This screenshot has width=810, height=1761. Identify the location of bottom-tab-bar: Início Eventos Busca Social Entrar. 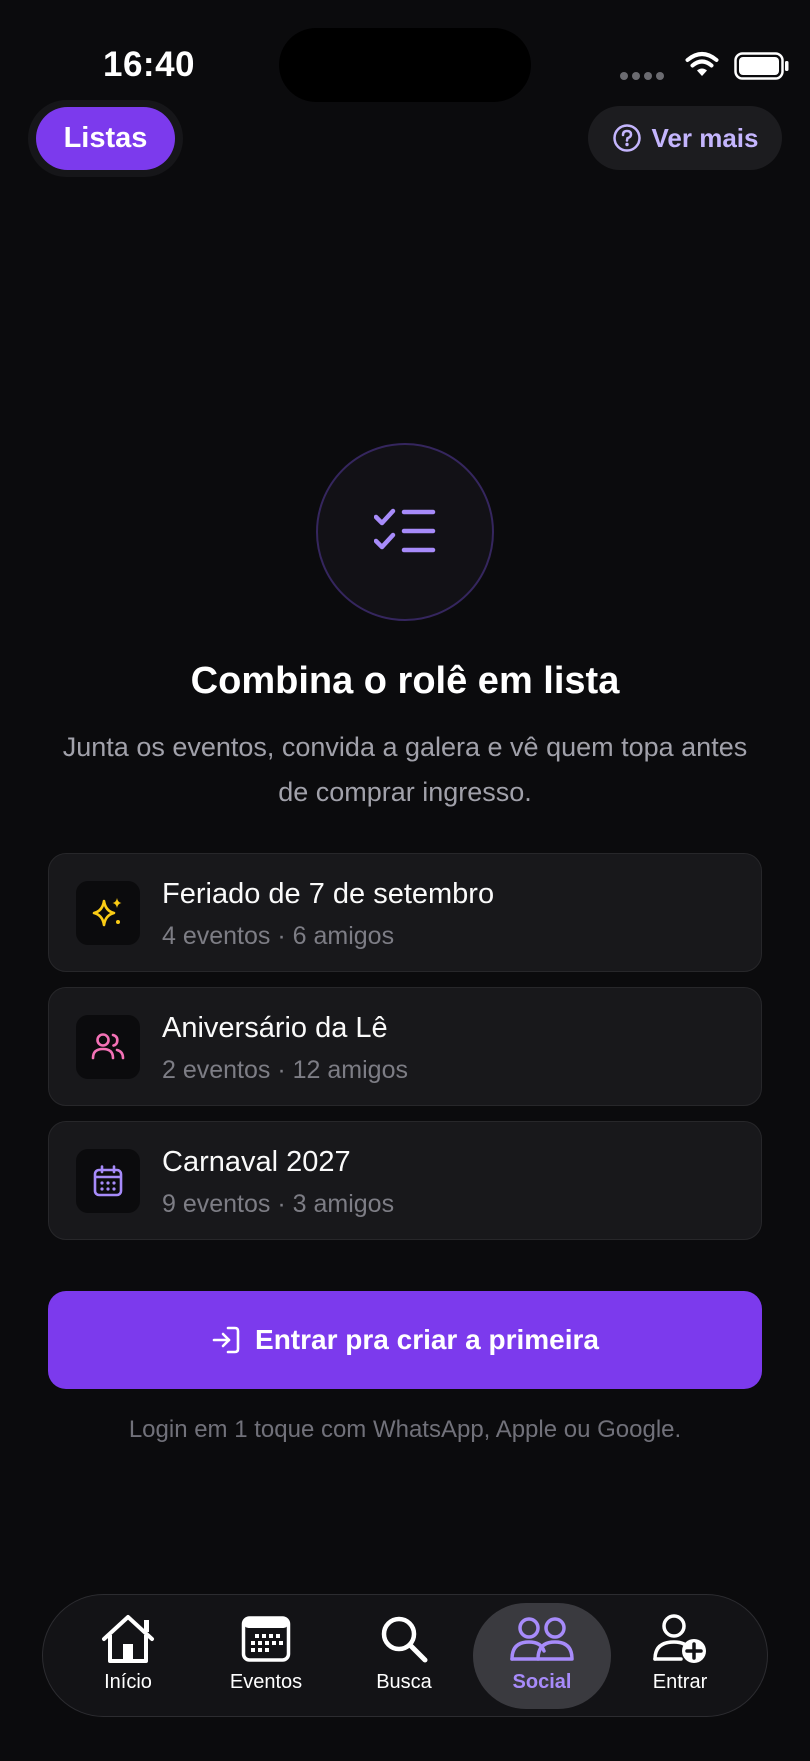
(405, 1655).